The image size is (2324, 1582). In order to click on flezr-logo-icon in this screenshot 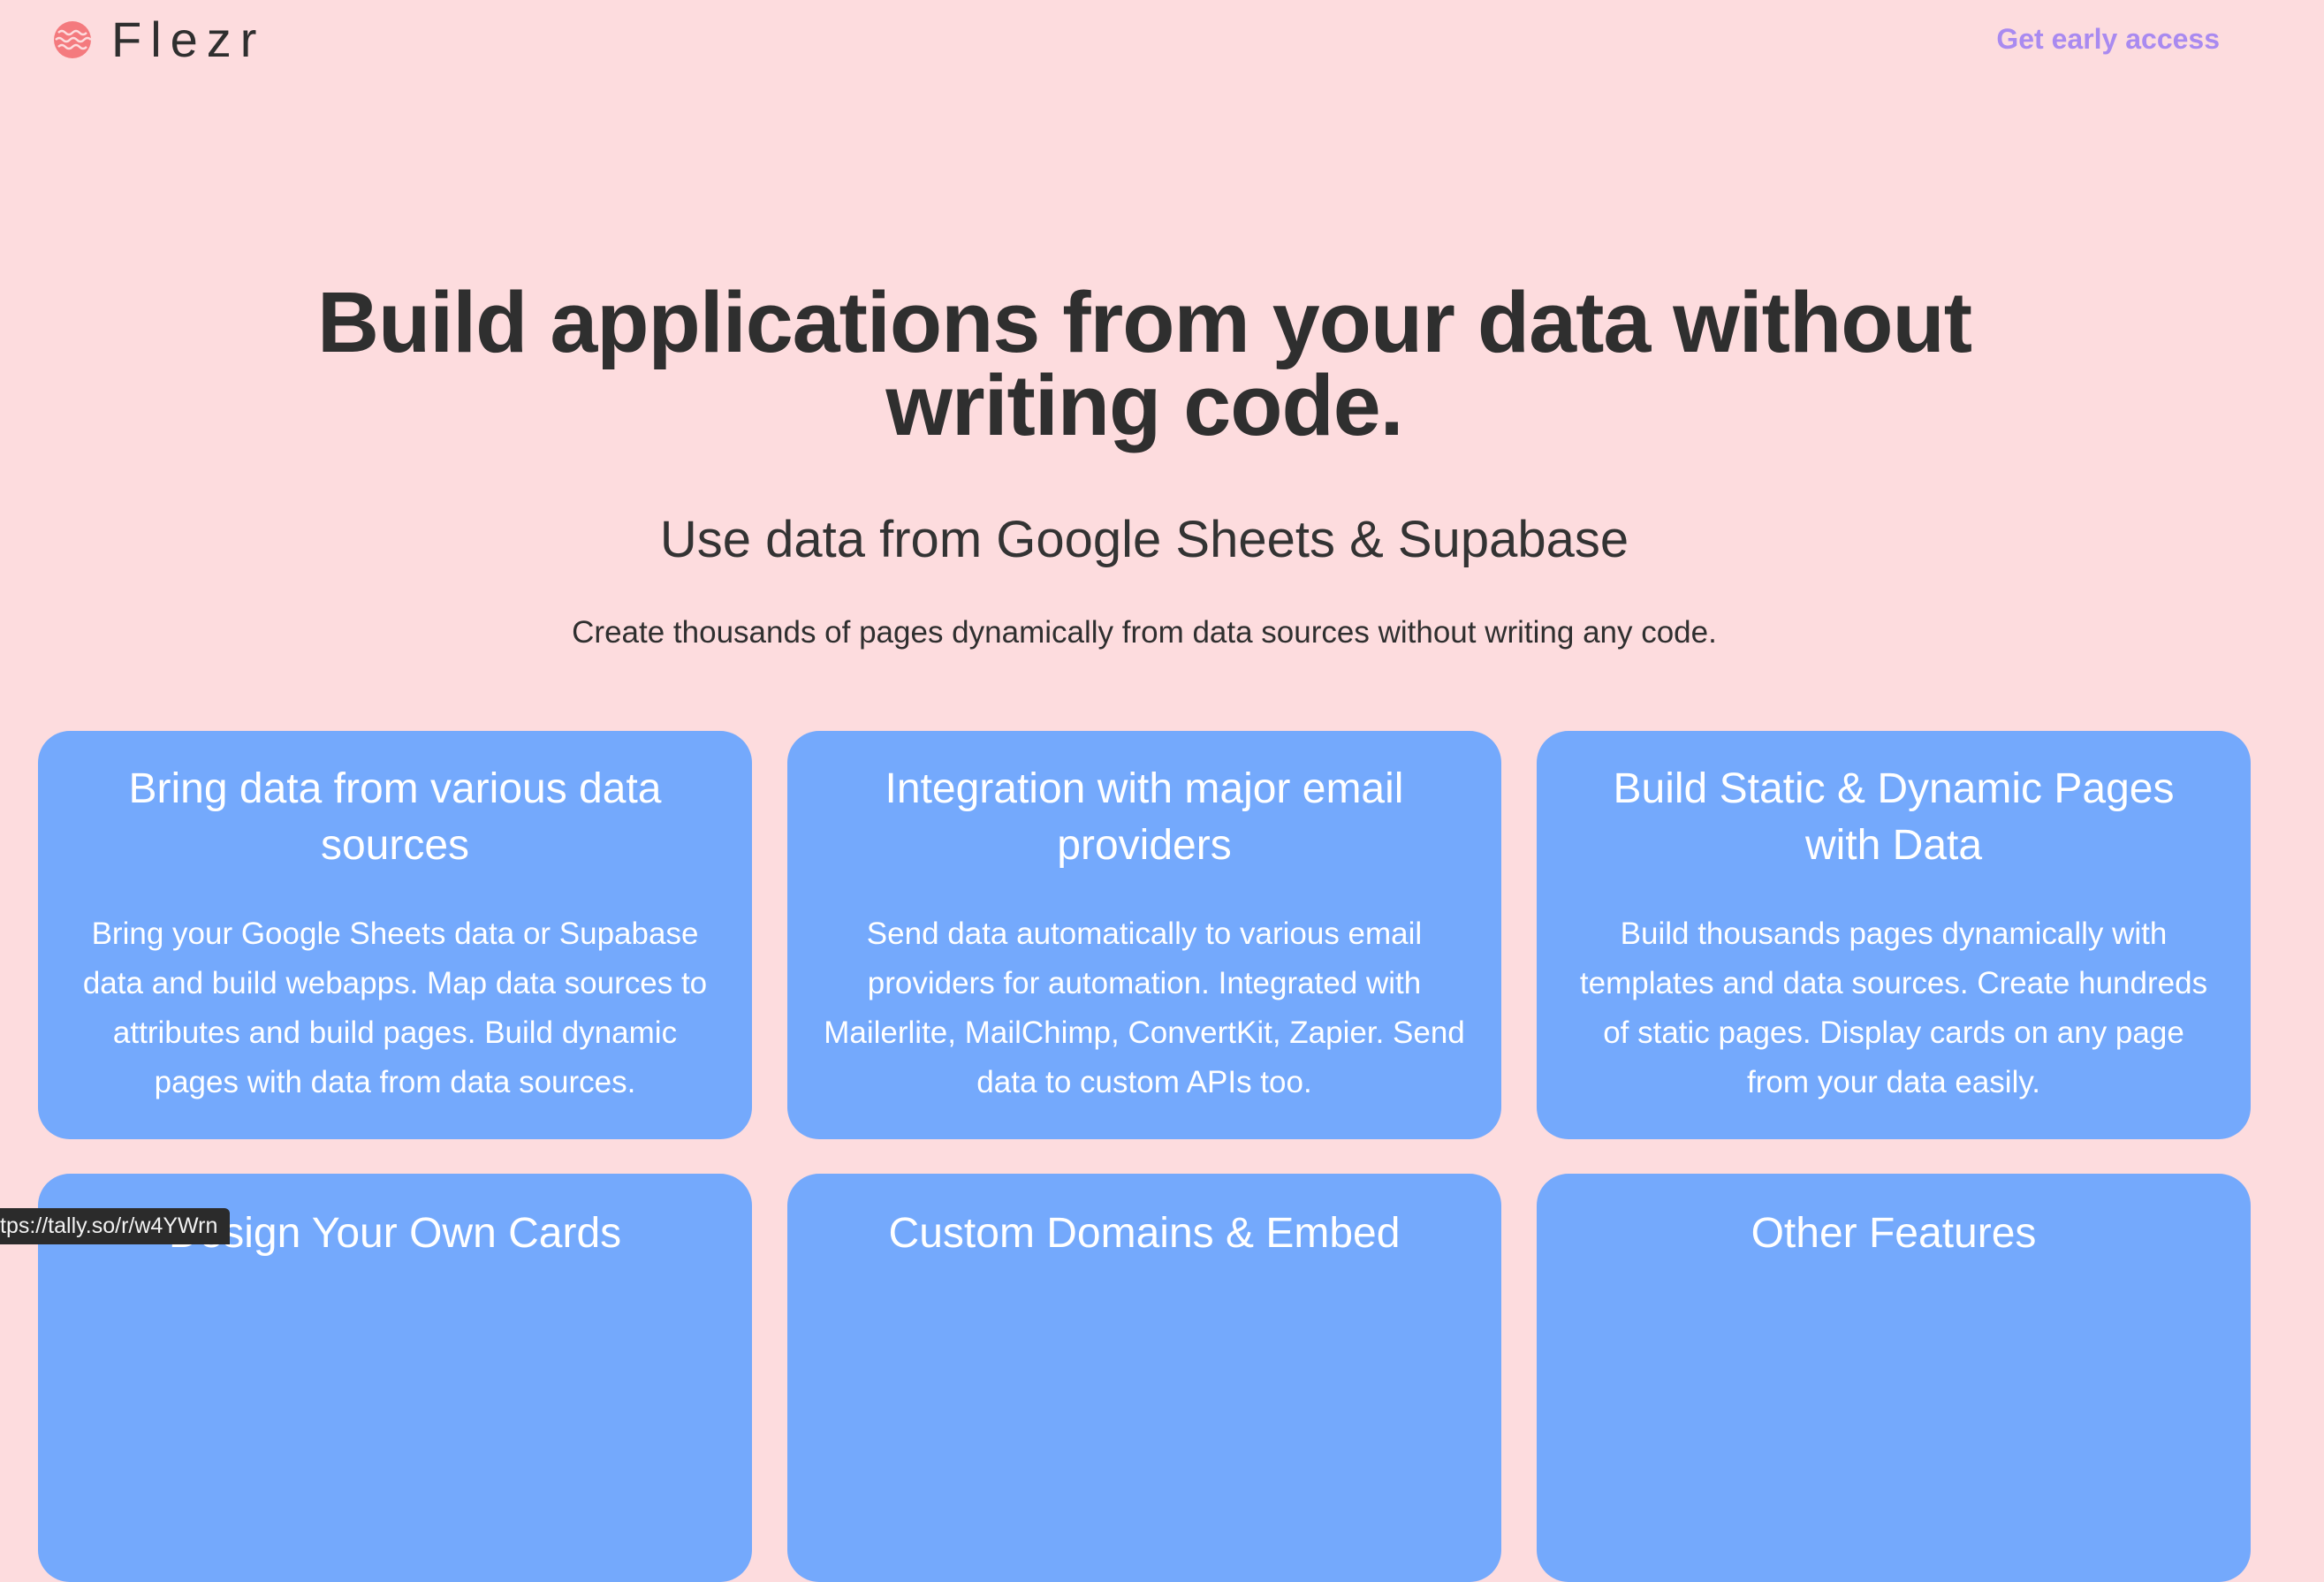, I will do `click(73, 39)`.